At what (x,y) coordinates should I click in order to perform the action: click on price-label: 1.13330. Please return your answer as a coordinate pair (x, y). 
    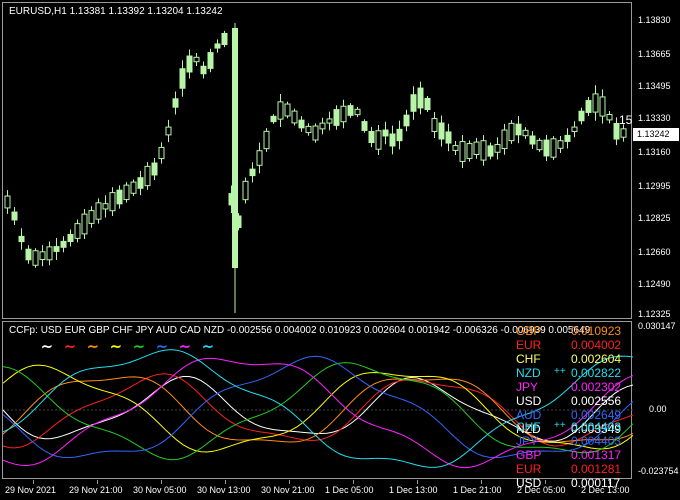
    Looking at the image, I should click on (654, 118).